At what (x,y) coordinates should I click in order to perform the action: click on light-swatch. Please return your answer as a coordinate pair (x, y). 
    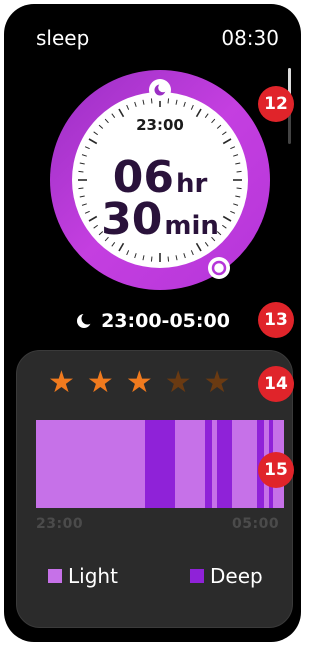
    Looking at the image, I should click on (55, 576).